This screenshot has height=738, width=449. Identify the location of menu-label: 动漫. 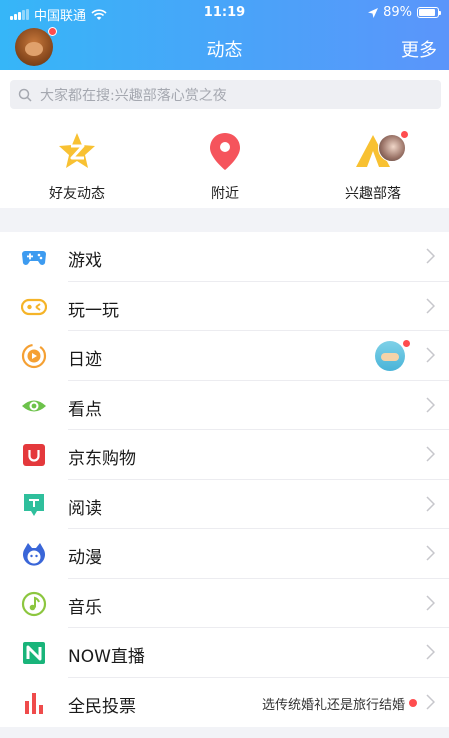
(85, 558).